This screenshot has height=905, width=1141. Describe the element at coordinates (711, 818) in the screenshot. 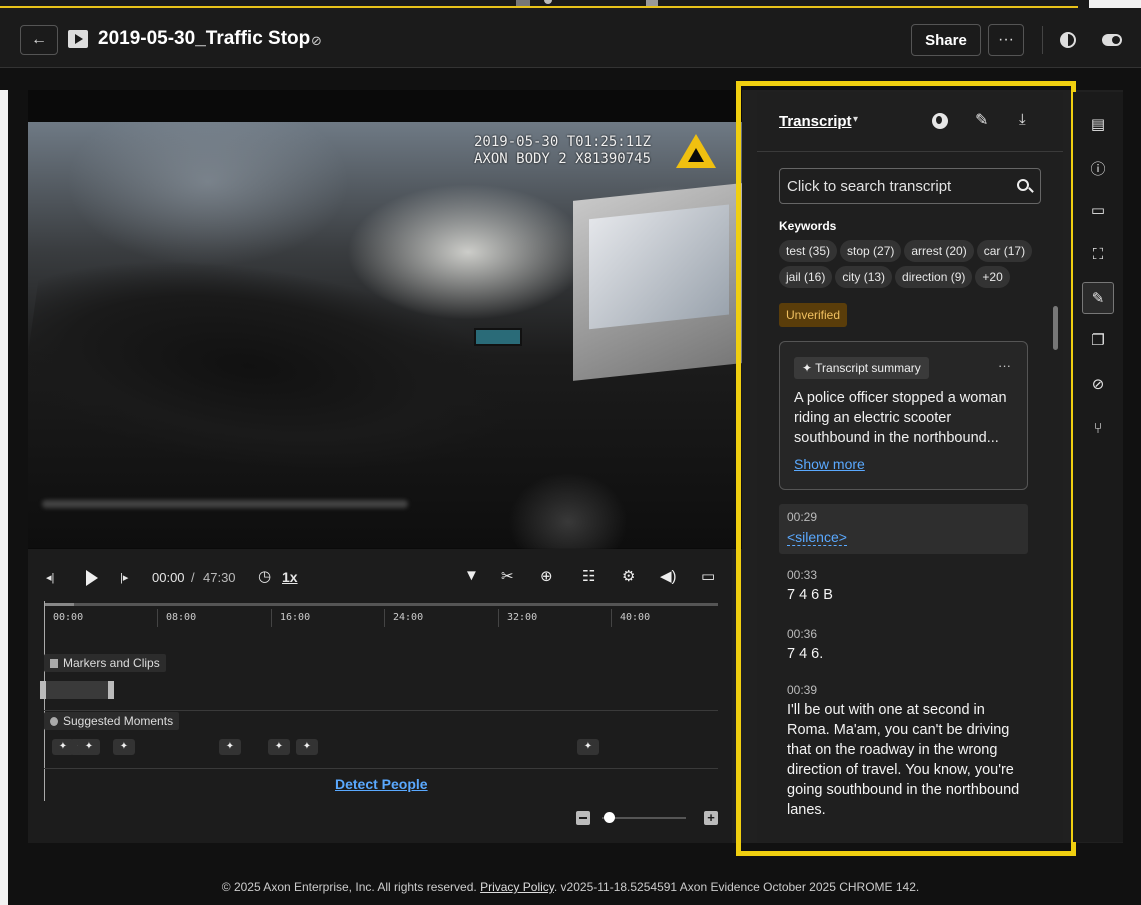

I see `zoom-out-plus-icon: +` at that location.